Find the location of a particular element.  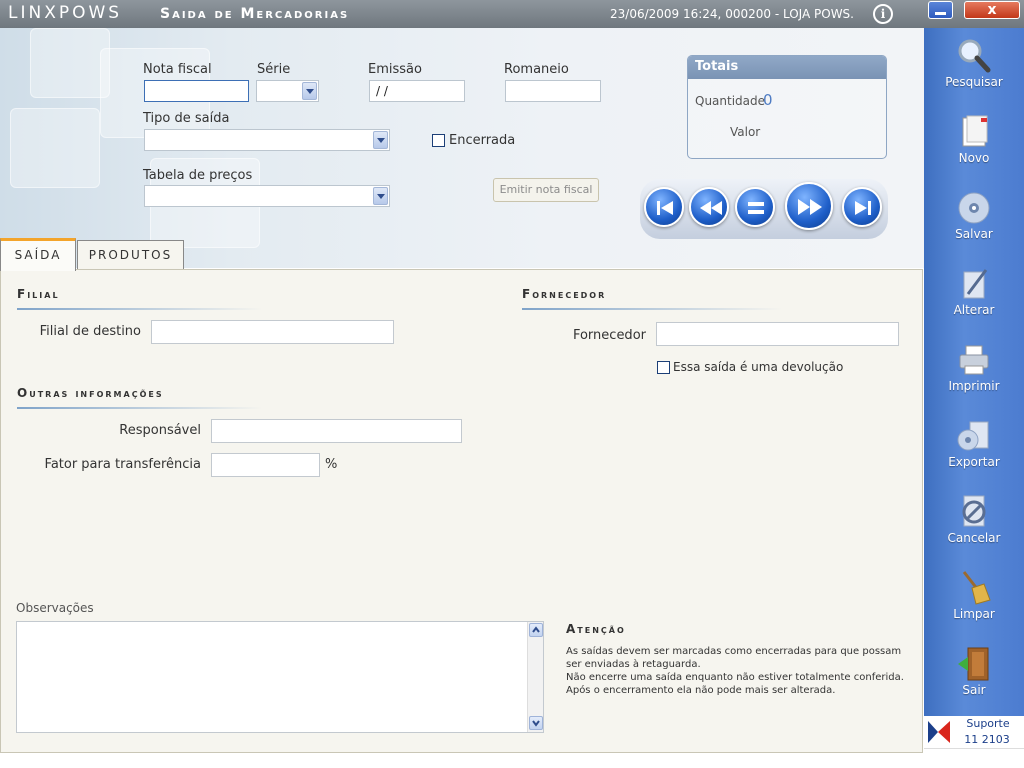

sidebar-item-label: Cancelar is located at coordinates (974, 538).